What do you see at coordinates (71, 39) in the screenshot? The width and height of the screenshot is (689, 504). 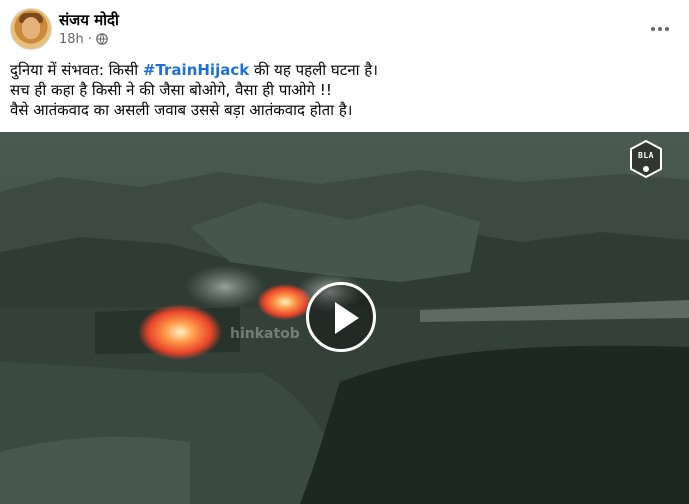 I see `post-timestamp: 18h` at bounding box center [71, 39].